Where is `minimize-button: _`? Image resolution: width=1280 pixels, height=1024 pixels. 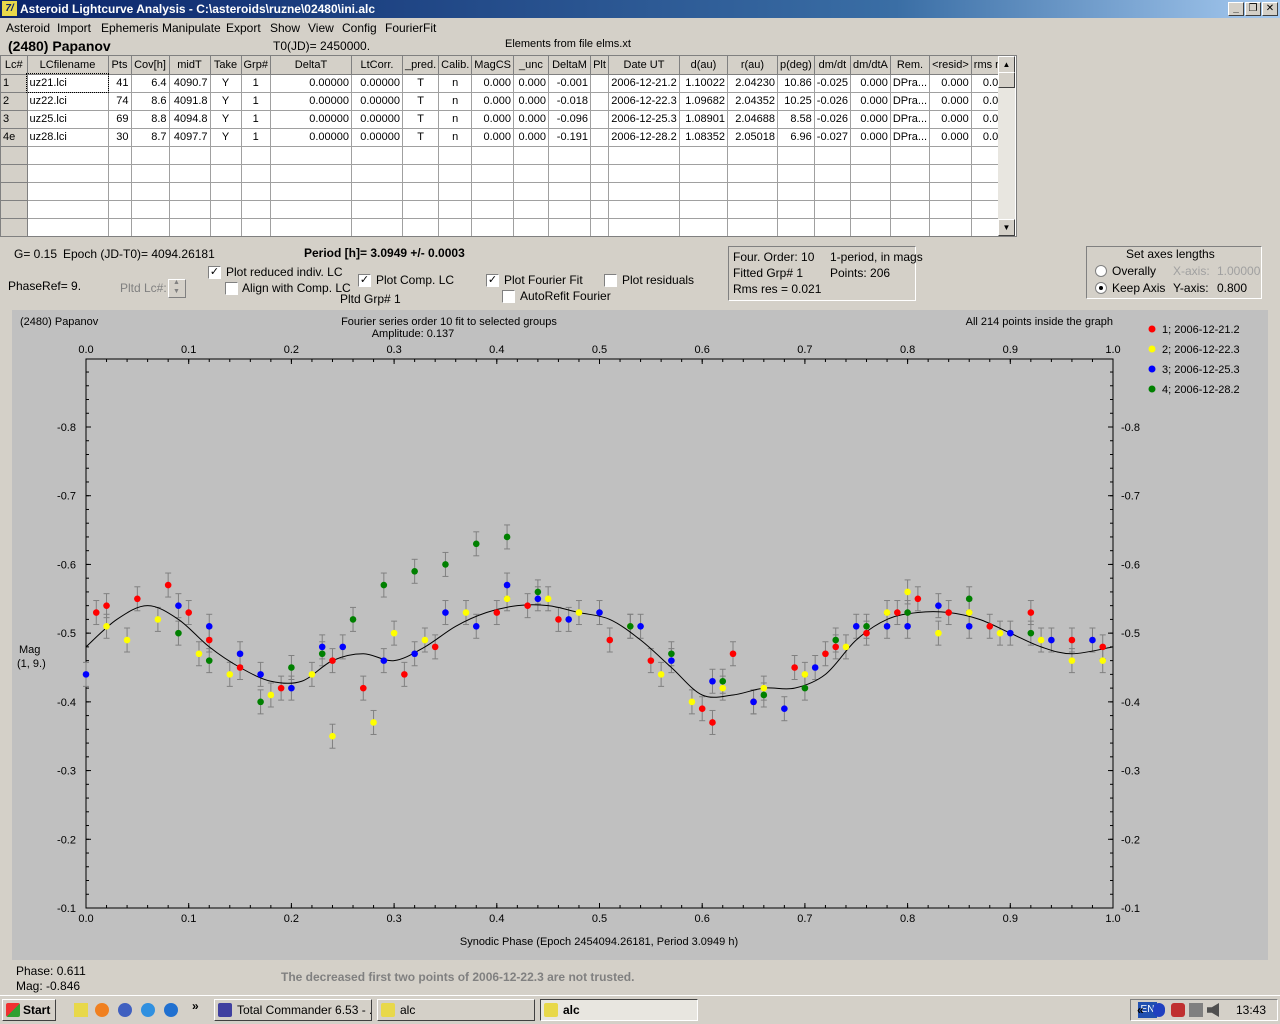 minimize-button: _ is located at coordinates (1236, 9).